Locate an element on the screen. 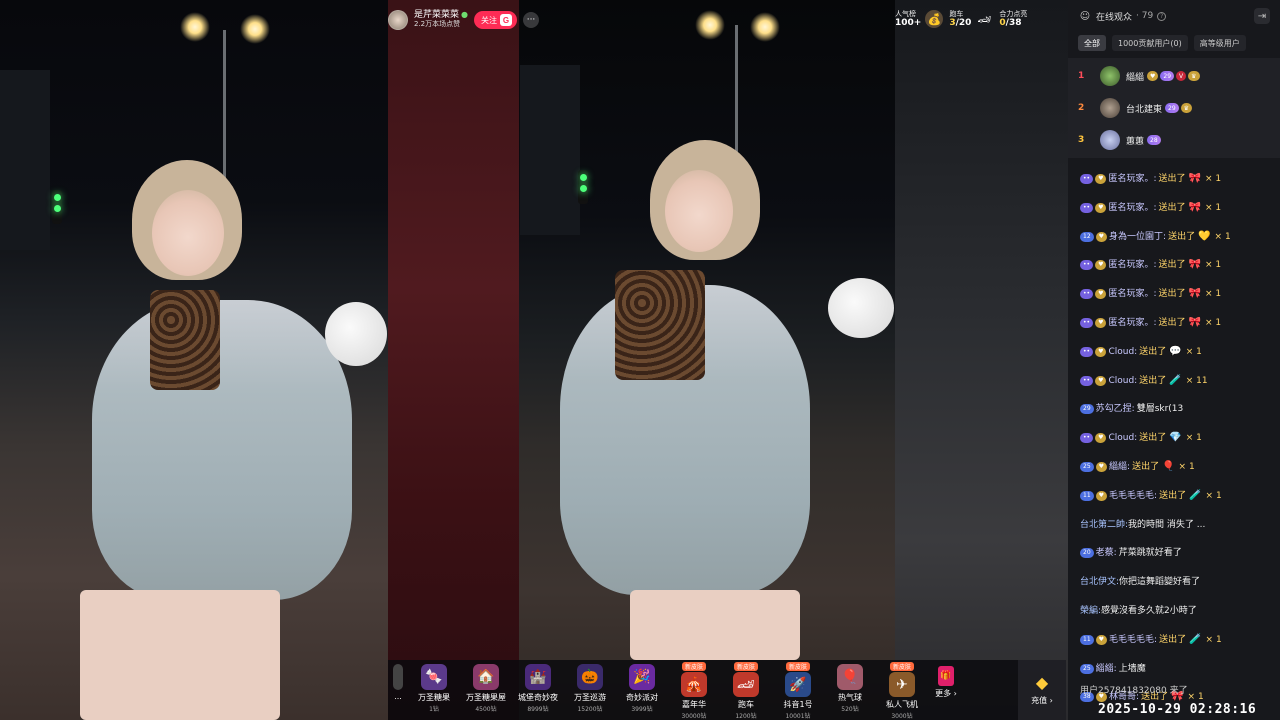 This screenshot has width=1280, height=720. more-gifts-button: 🎁 更多 › is located at coordinates (946, 690).